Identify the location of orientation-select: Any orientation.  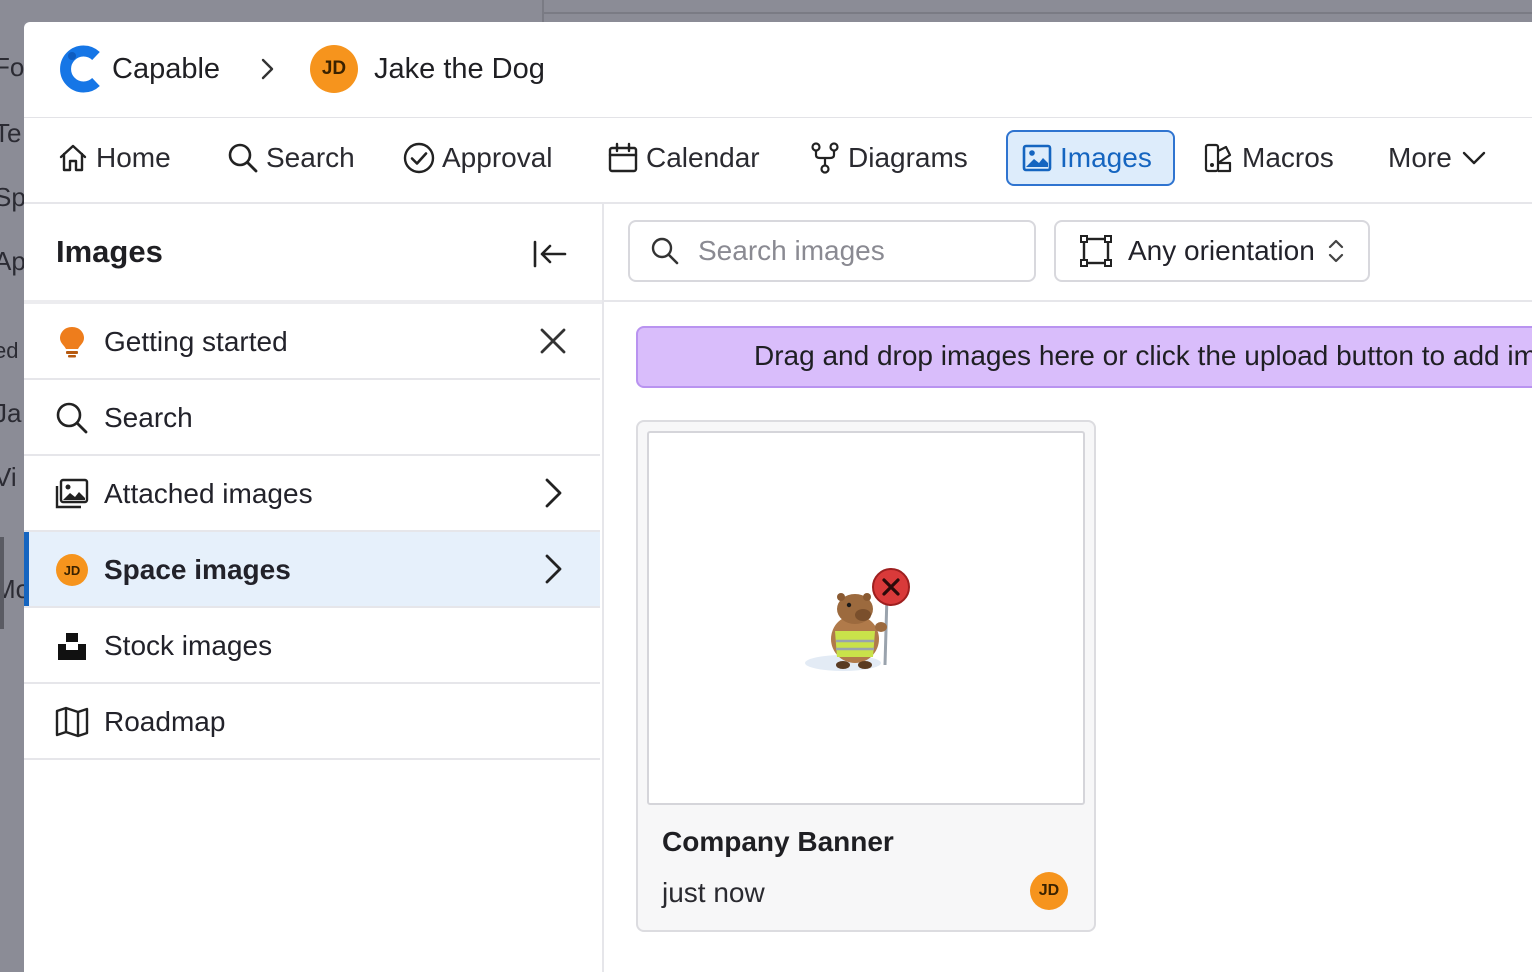
(1212, 251).